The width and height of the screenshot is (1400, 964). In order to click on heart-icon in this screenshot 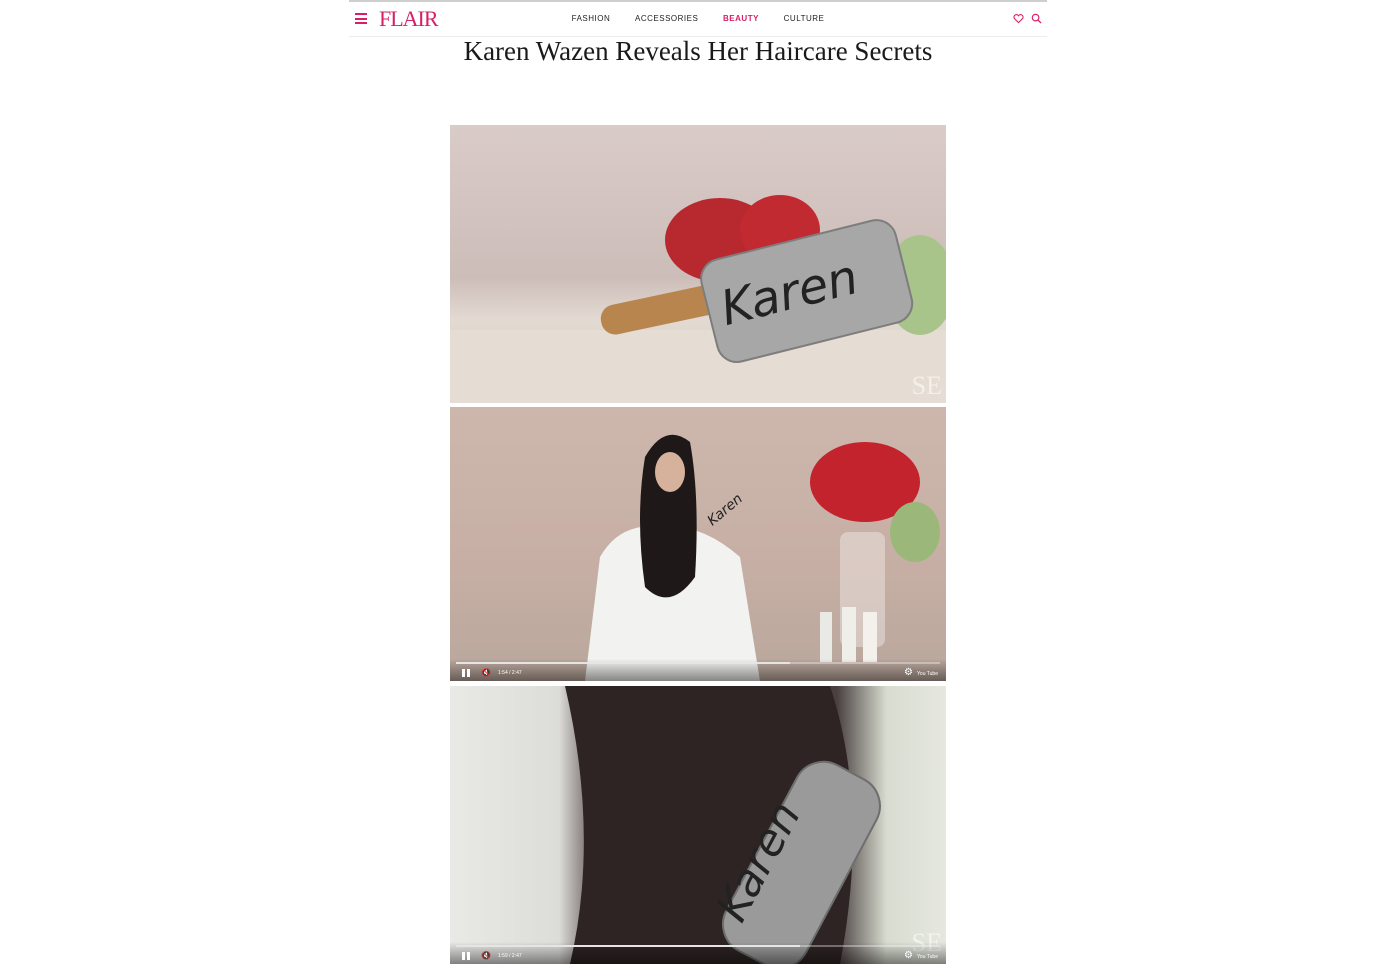, I will do `click(1018, 18)`.